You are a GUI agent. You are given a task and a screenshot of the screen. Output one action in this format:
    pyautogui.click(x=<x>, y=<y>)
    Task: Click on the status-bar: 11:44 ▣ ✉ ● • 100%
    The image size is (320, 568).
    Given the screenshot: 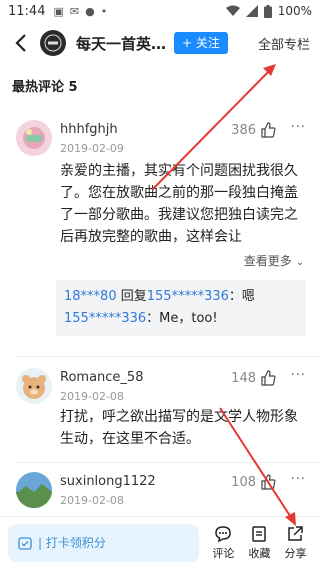 What is the action you would take?
    pyautogui.click(x=160, y=11)
    